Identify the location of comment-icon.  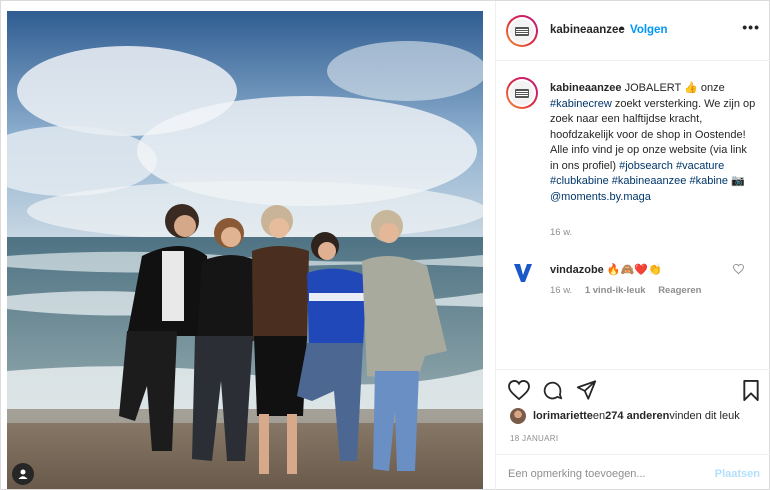
(552, 390).